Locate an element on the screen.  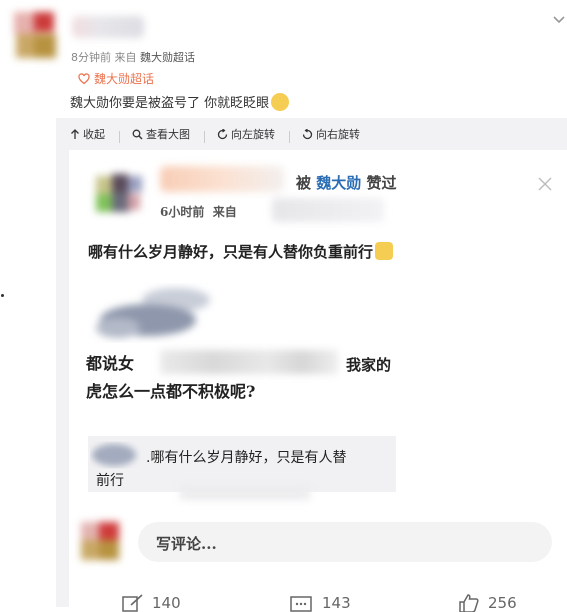
collapse-icon is located at coordinates (75, 133).